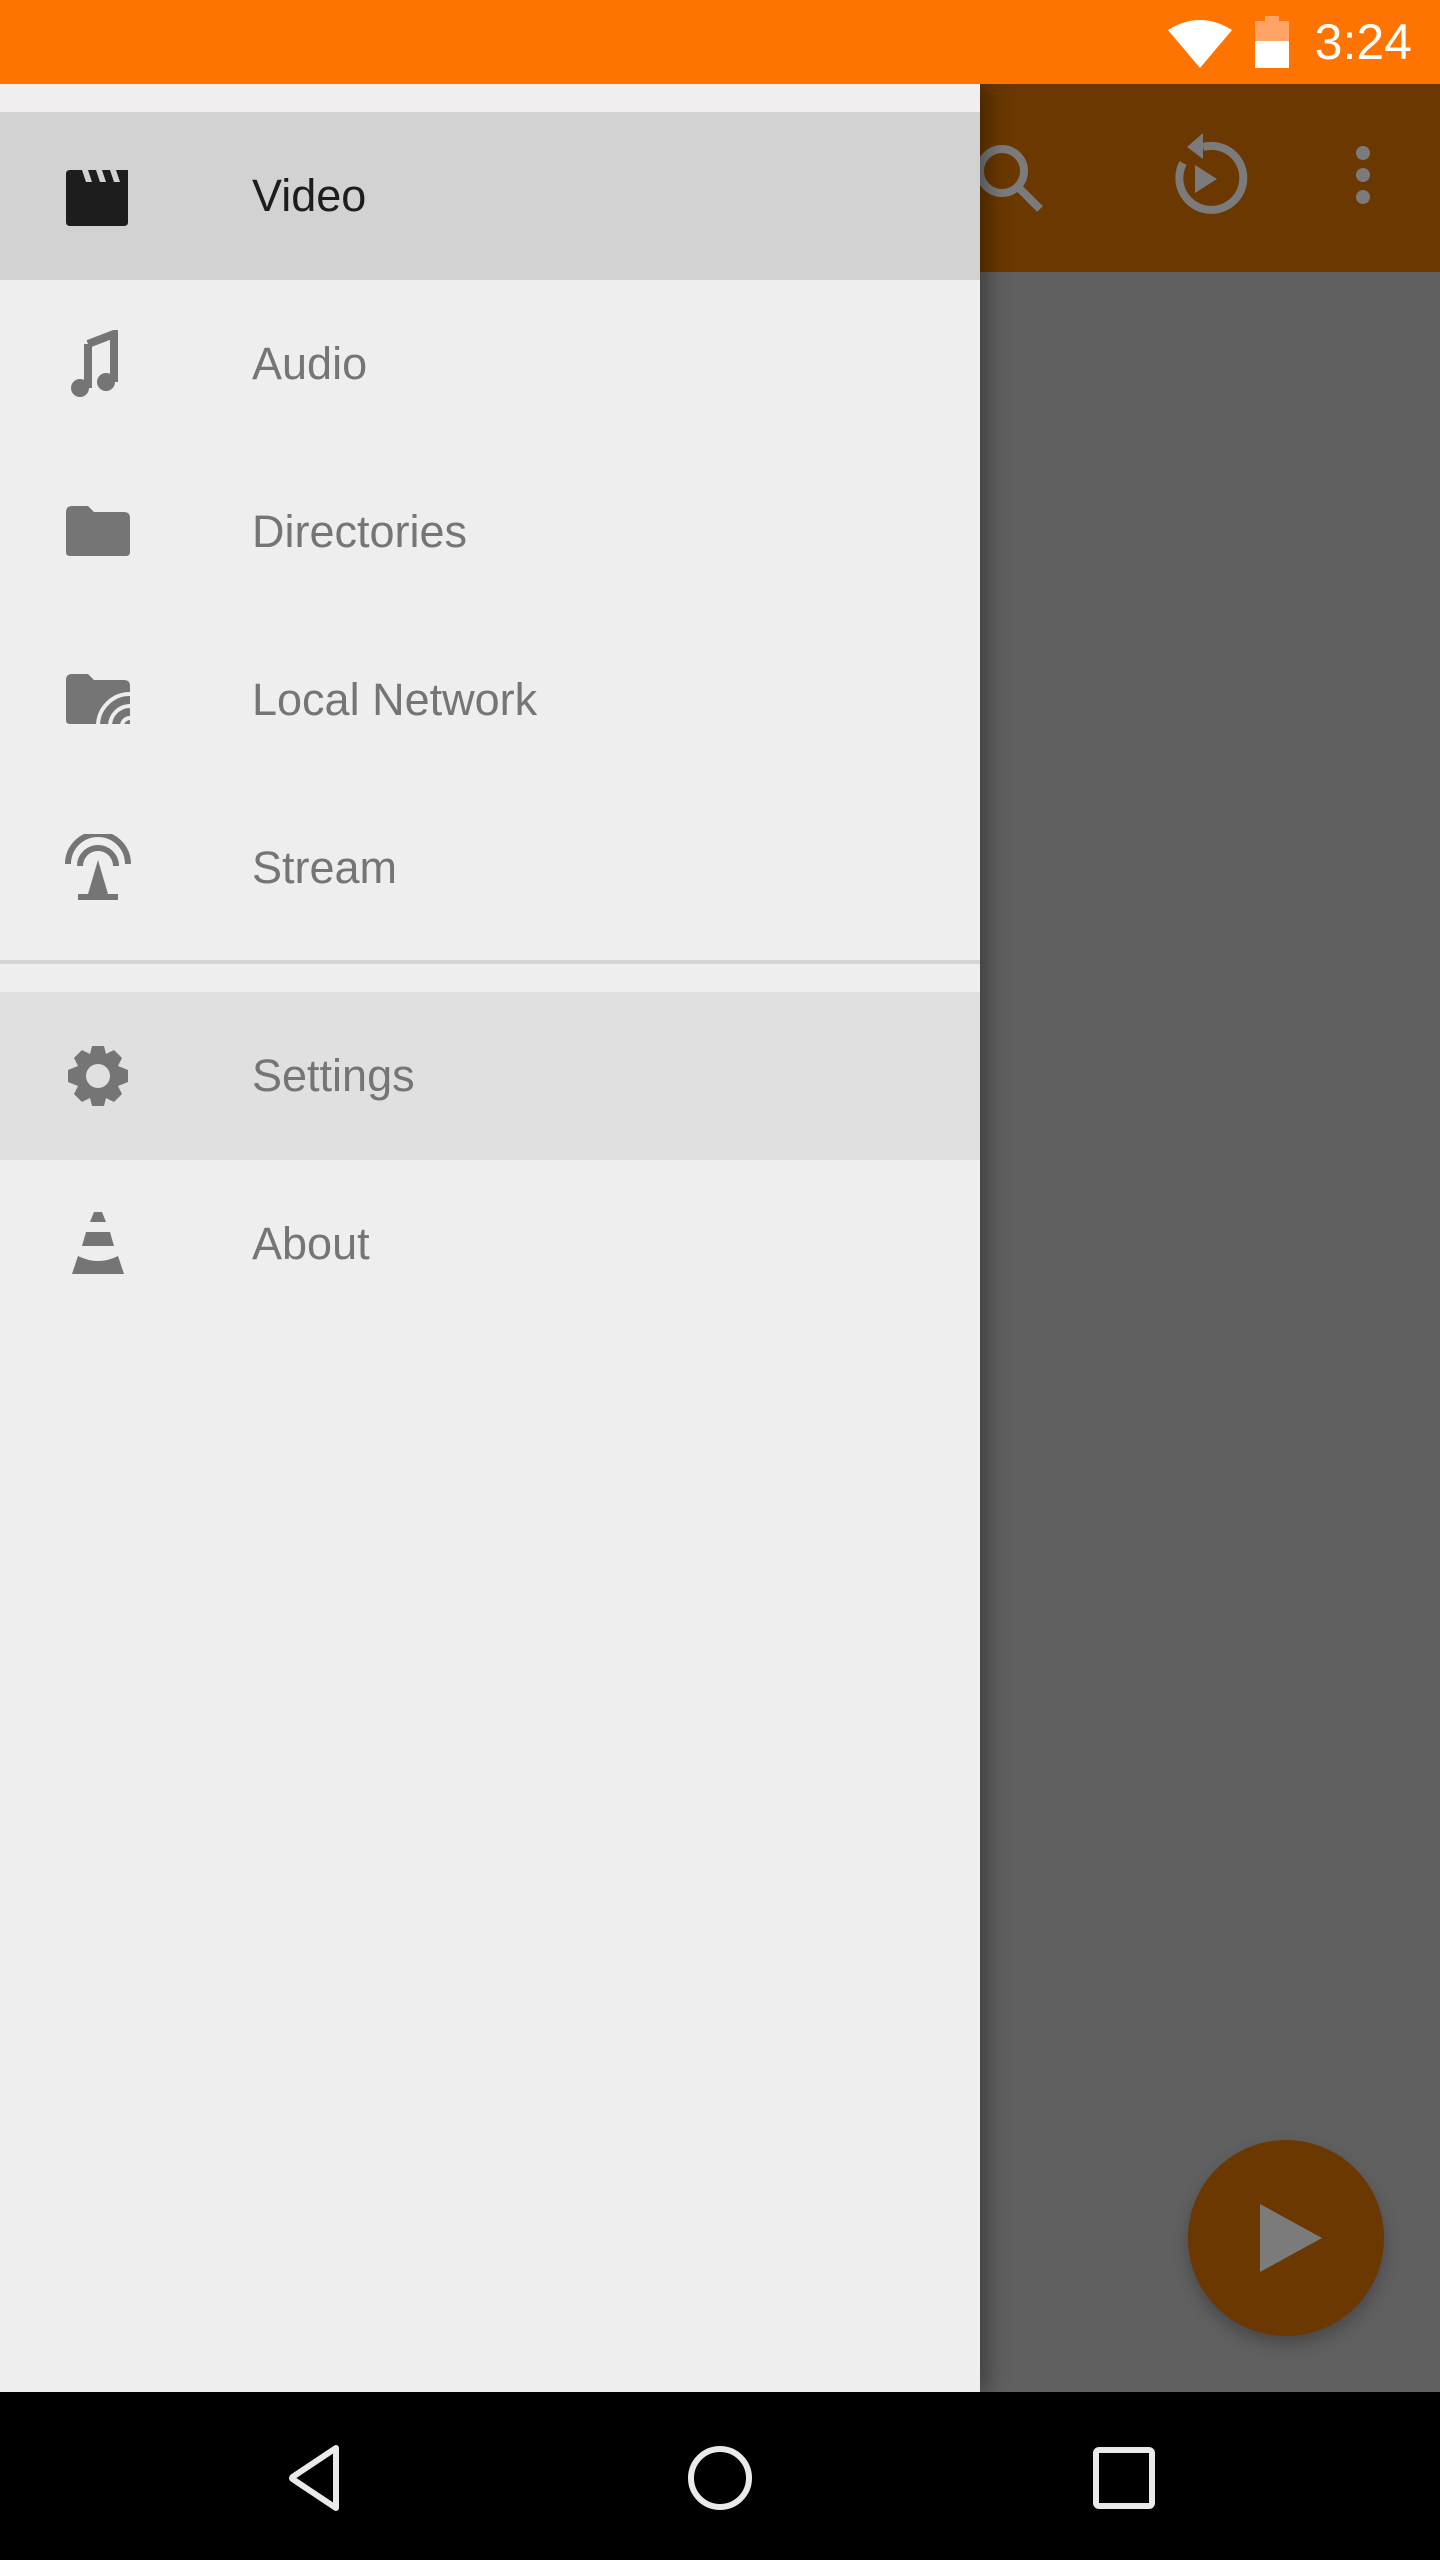  I want to click on drawer-item-label: Directories, so click(360, 531).